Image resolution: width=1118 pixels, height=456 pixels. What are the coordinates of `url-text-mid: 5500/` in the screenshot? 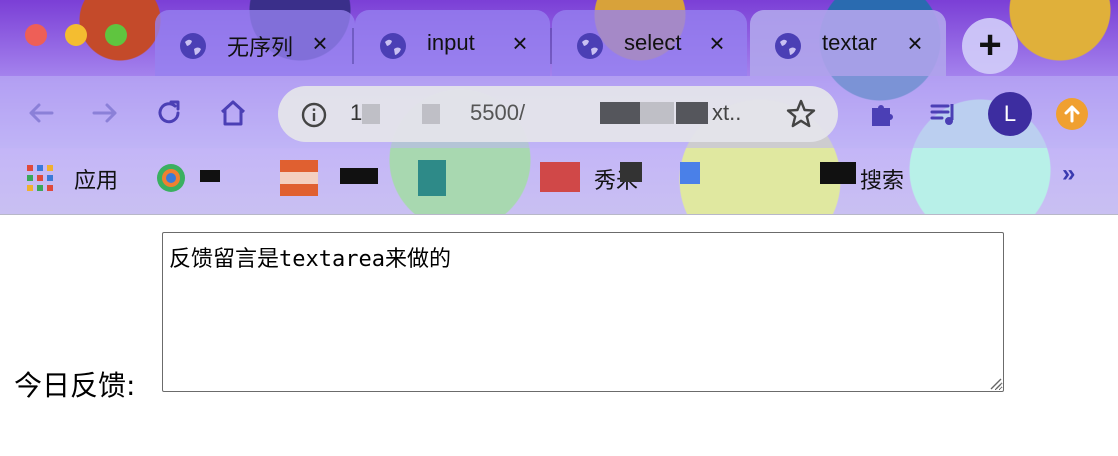 It's located at (498, 112).